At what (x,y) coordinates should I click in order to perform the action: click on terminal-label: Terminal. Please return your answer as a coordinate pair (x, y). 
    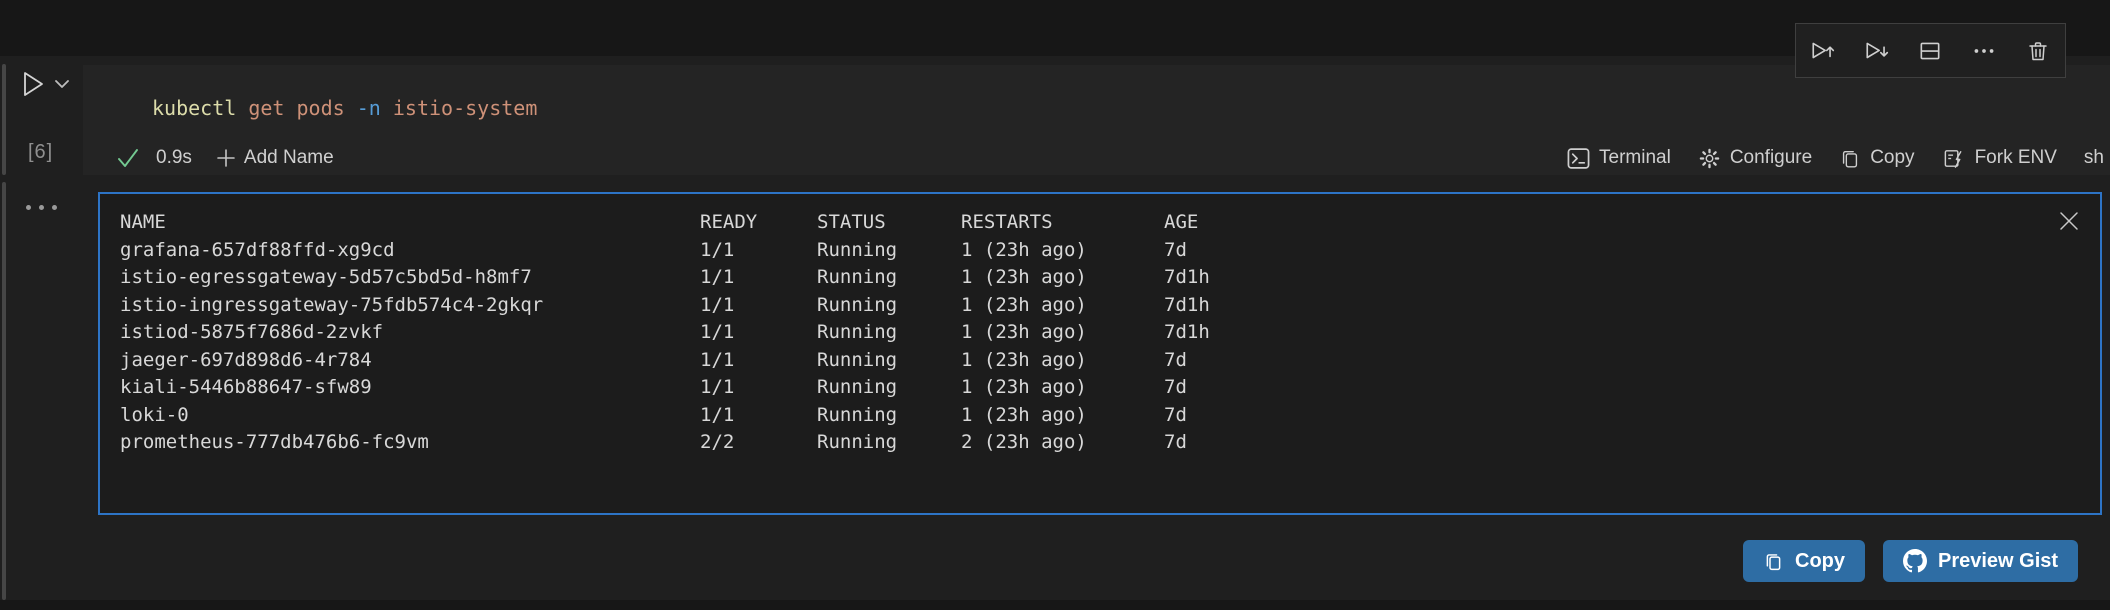
    Looking at the image, I should click on (1635, 157).